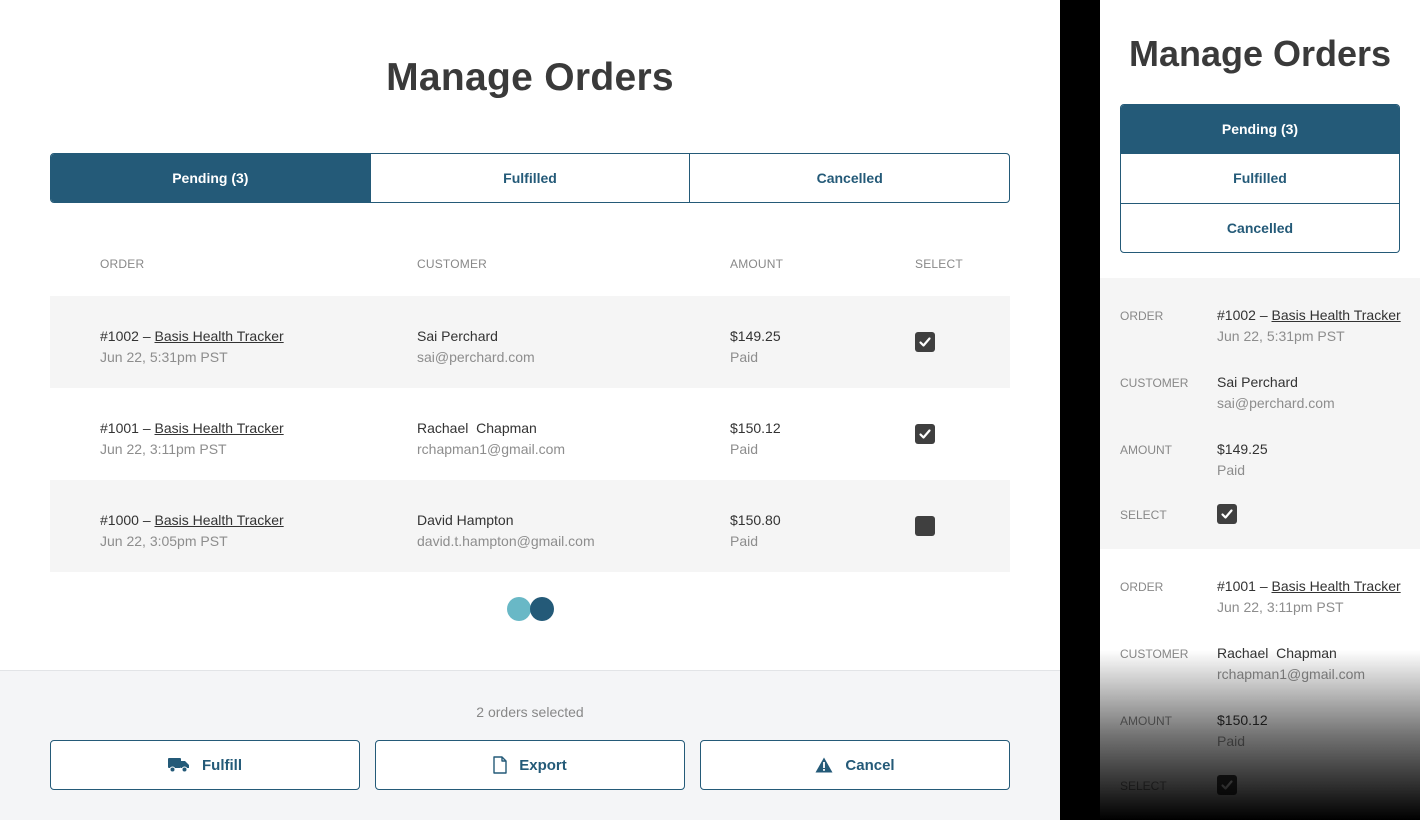  I want to click on column-header-select: SELECT, so click(939, 264).